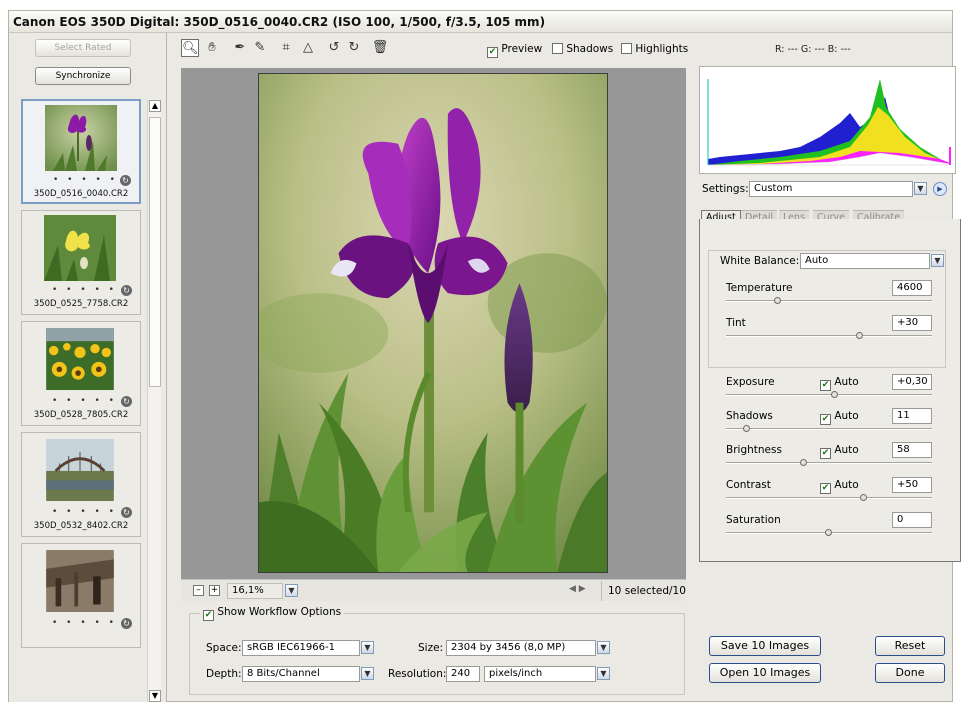  What do you see at coordinates (354, 48) in the screenshot?
I see `rotate-right-icon: ↻` at bounding box center [354, 48].